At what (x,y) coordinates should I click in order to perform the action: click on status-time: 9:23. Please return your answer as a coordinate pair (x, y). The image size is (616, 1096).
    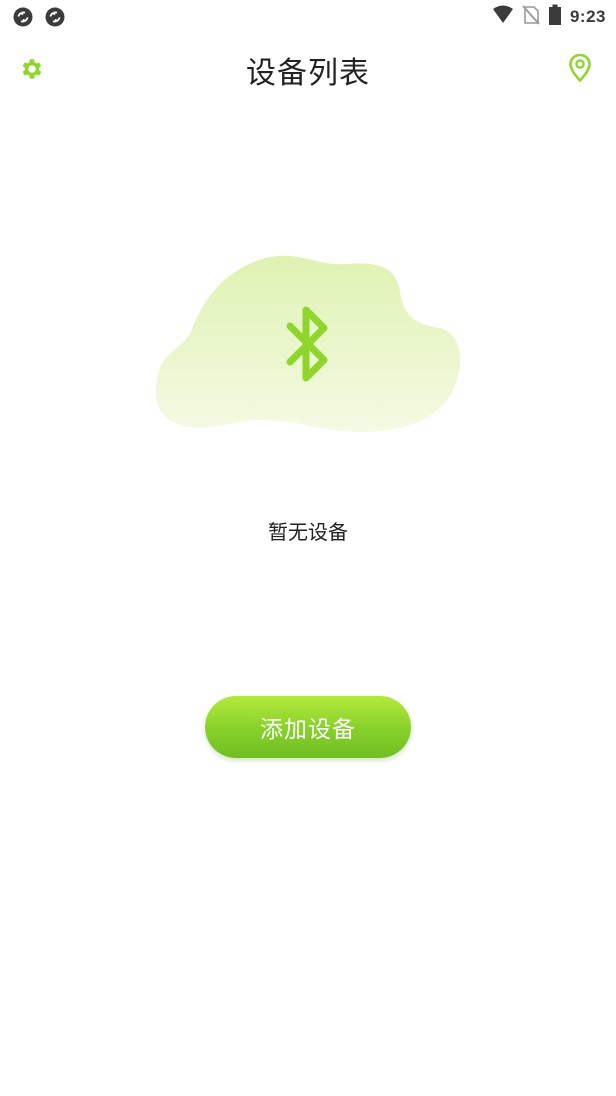
    Looking at the image, I should click on (587, 16).